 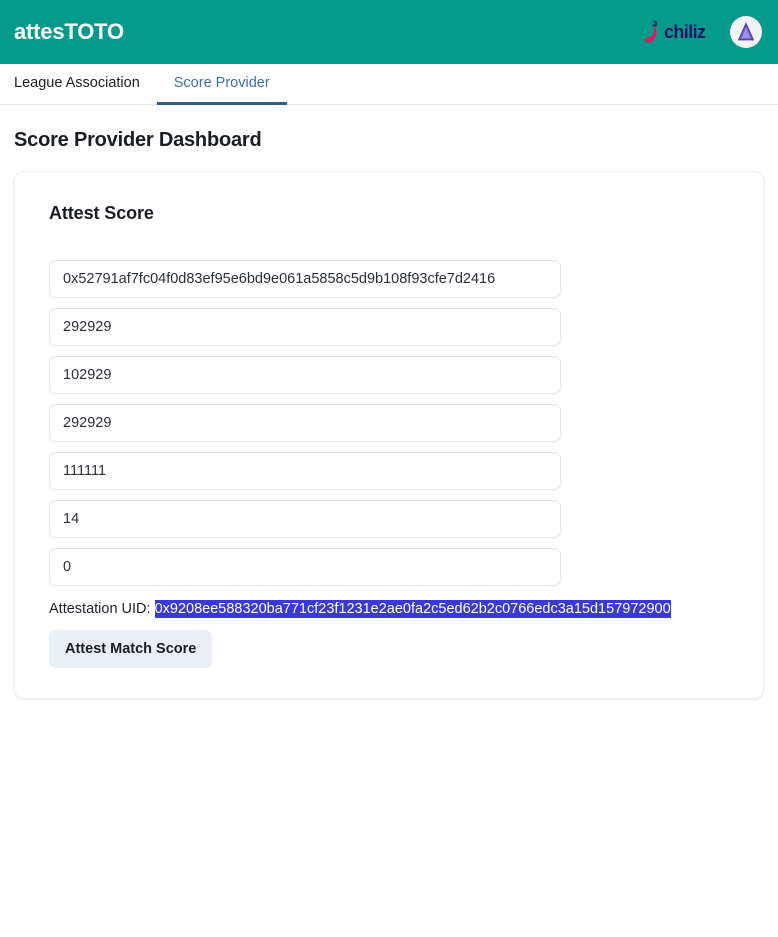 What do you see at coordinates (651, 31) in the screenshot?
I see `chili-pepper-icon` at bounding box center [651, 31].